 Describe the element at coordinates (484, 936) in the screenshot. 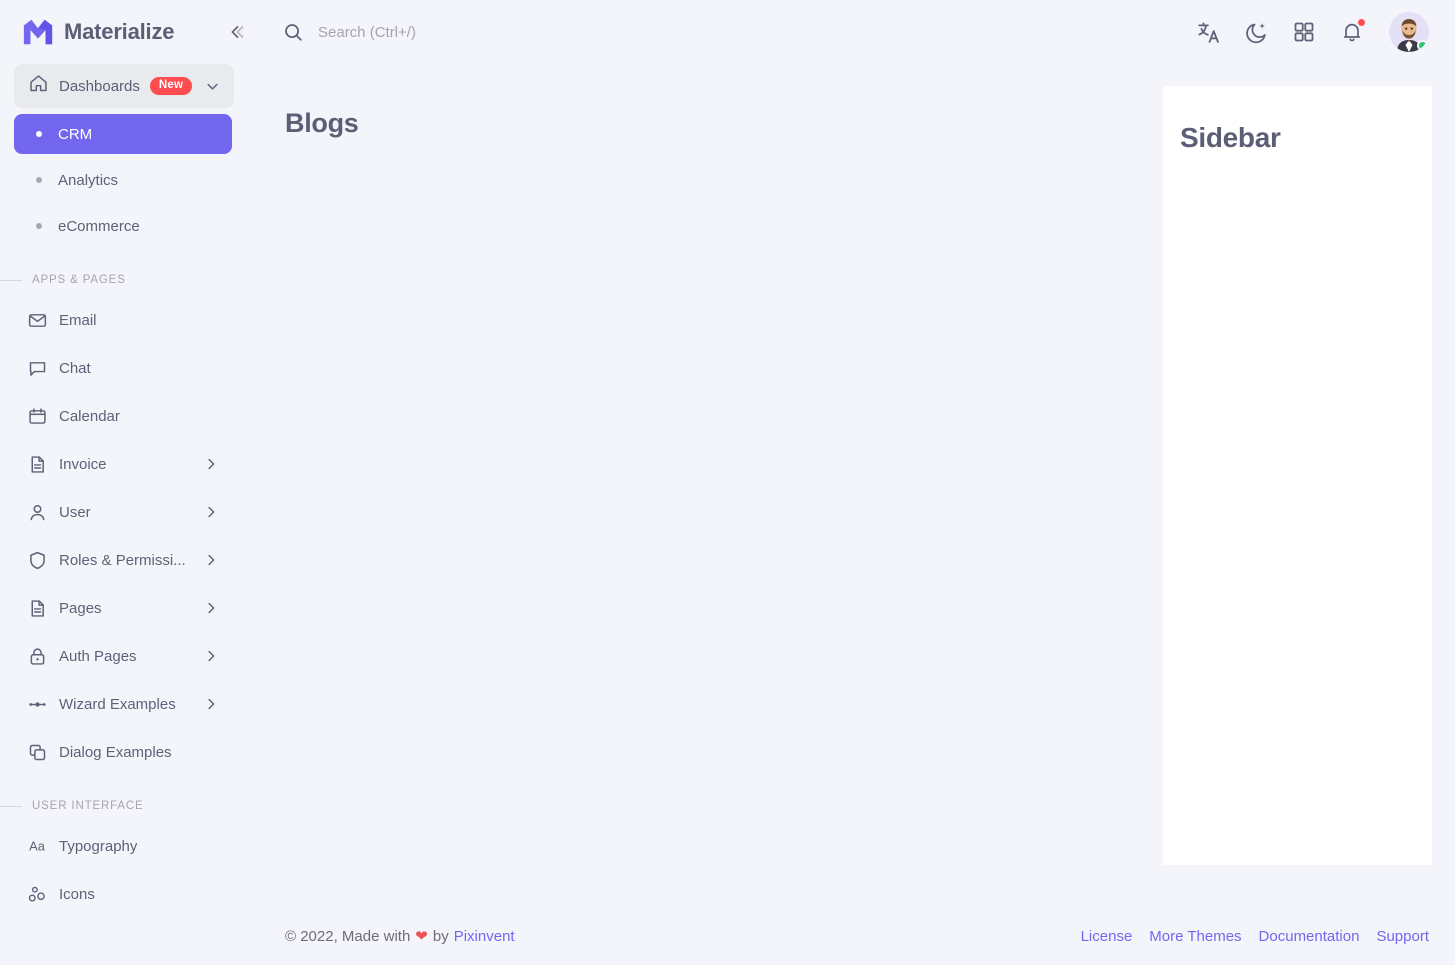

I see `footer-author-link: Pixinvent` at that location.